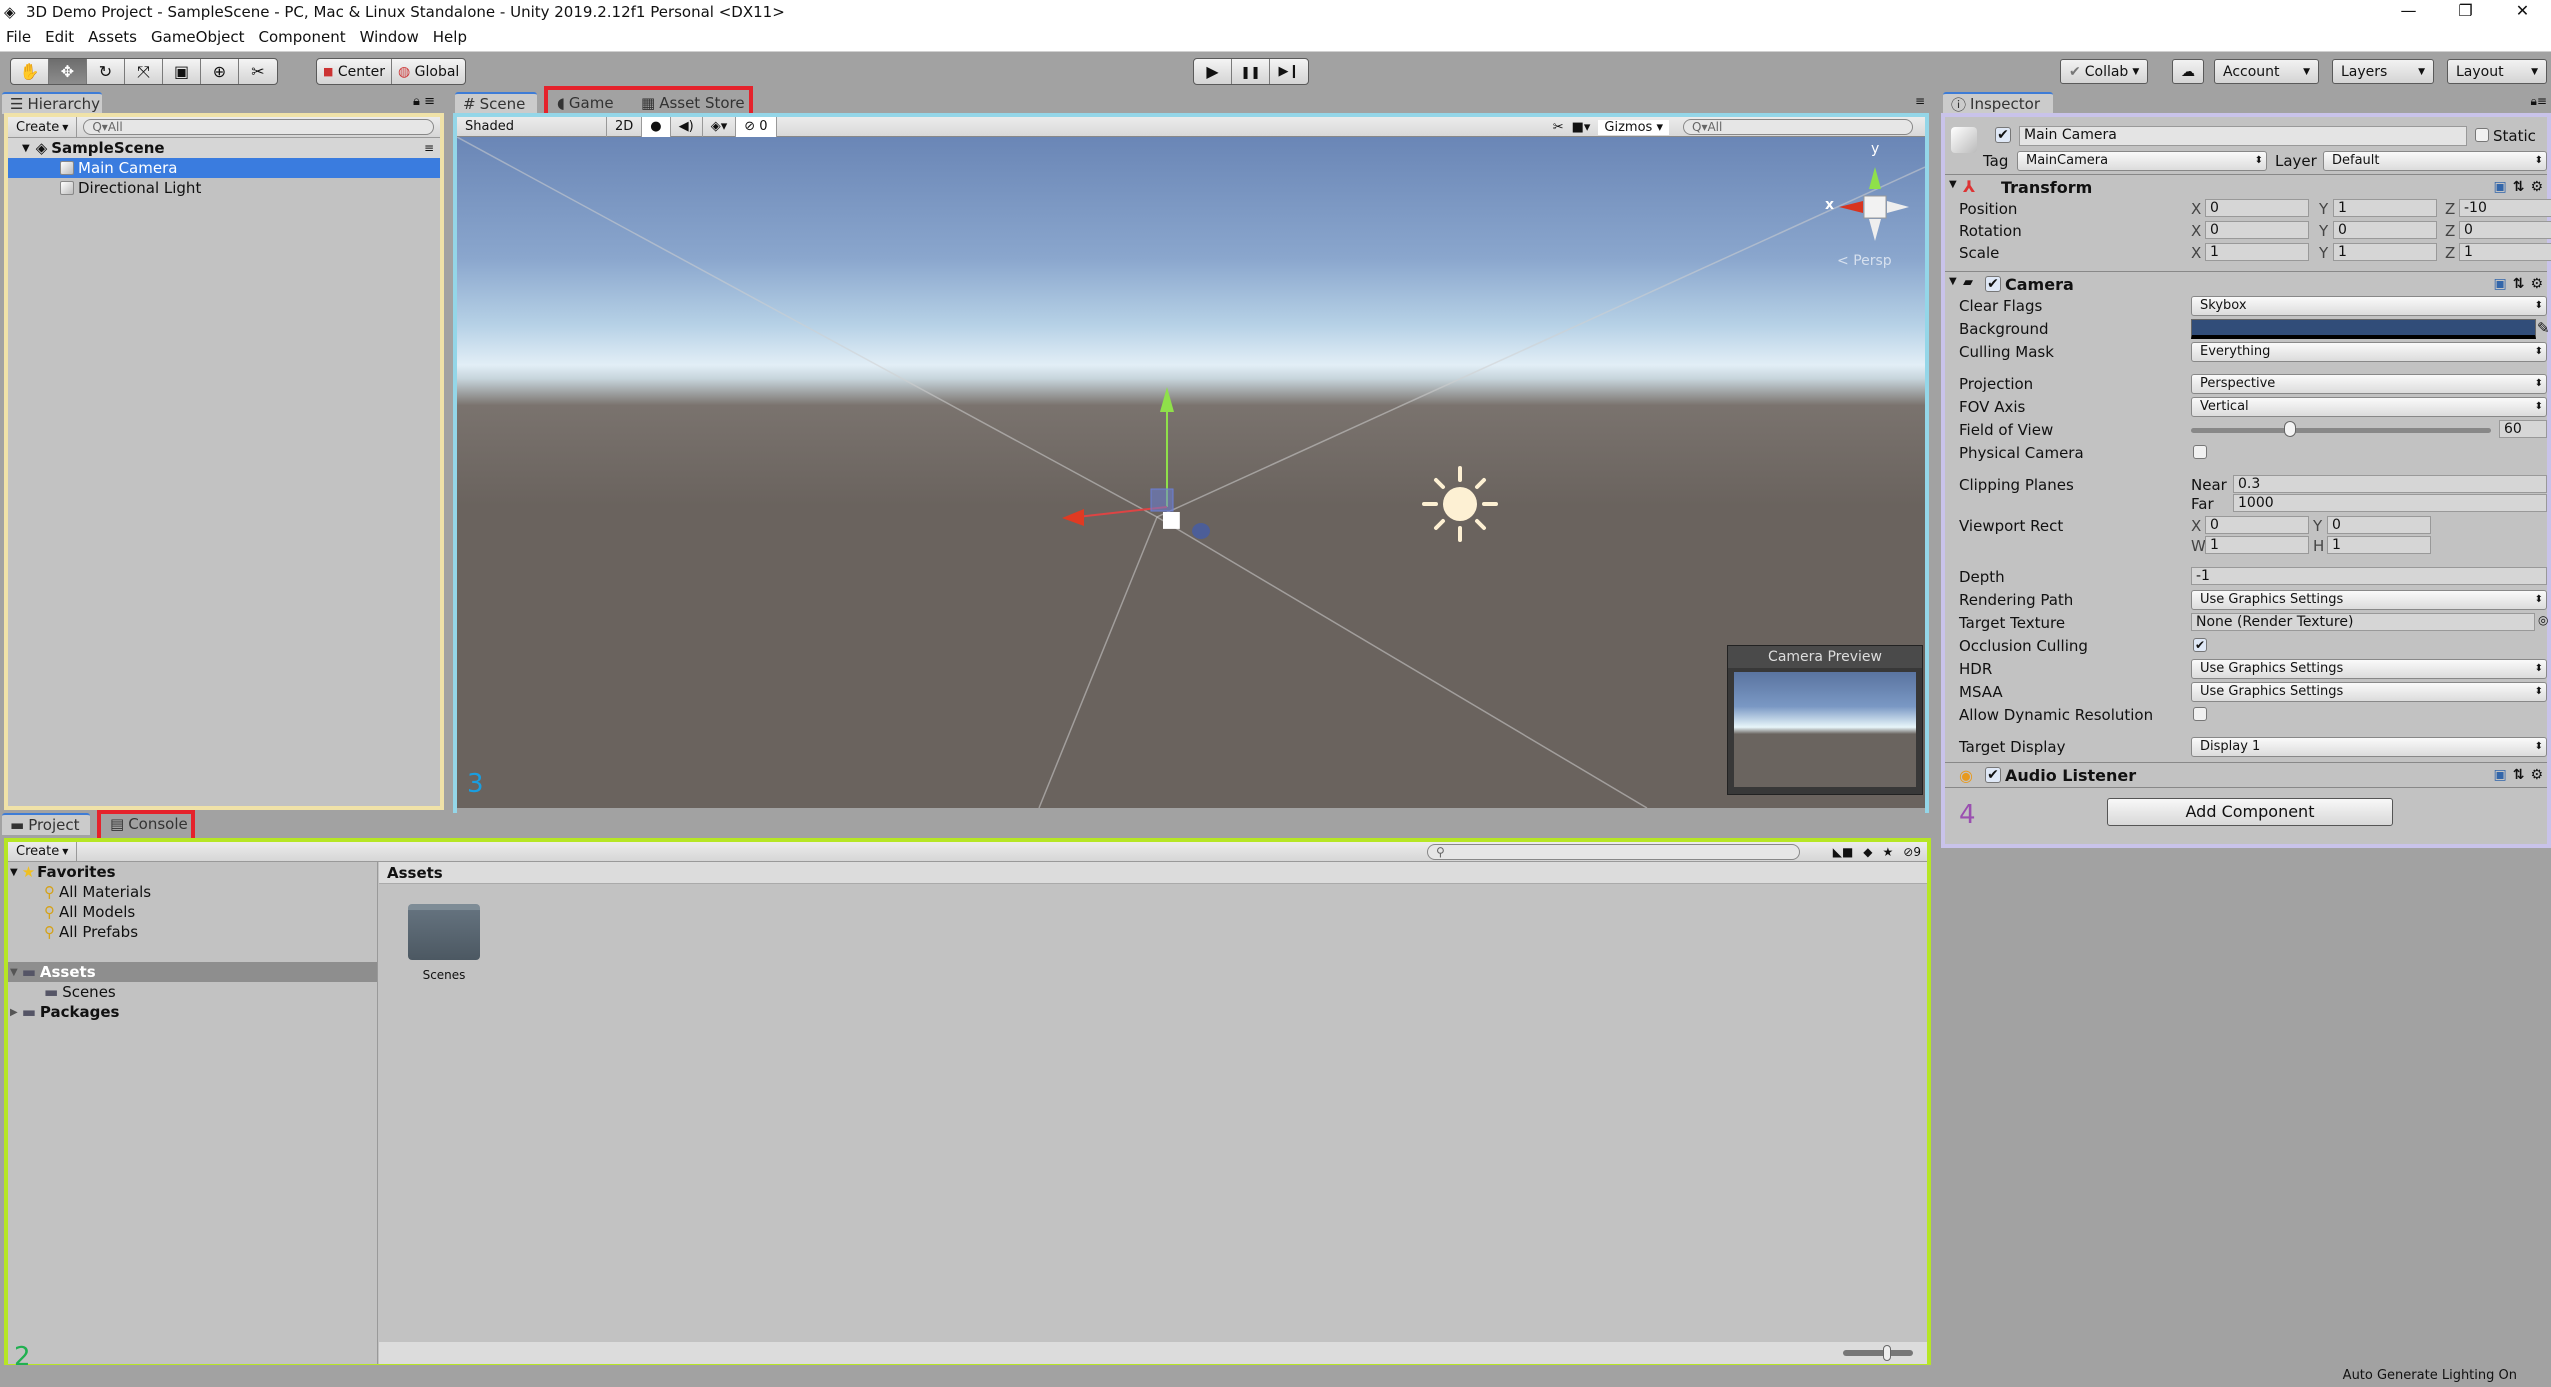  Describe the element at coordinates (2522, 11) in the screenshot. I see `close-button: ✕` at that location.